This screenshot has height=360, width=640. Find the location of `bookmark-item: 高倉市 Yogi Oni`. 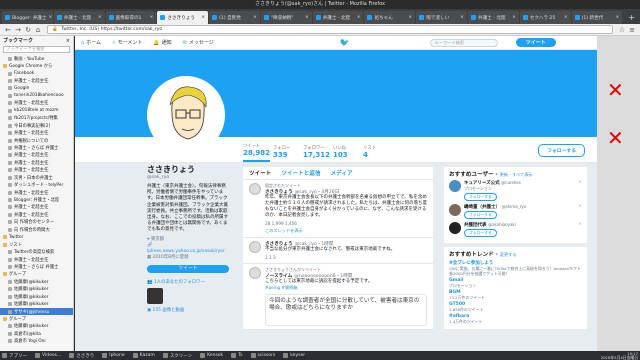

bookmark-item: 高倉市 Yogi Oni is located at coordinates (36, 341).